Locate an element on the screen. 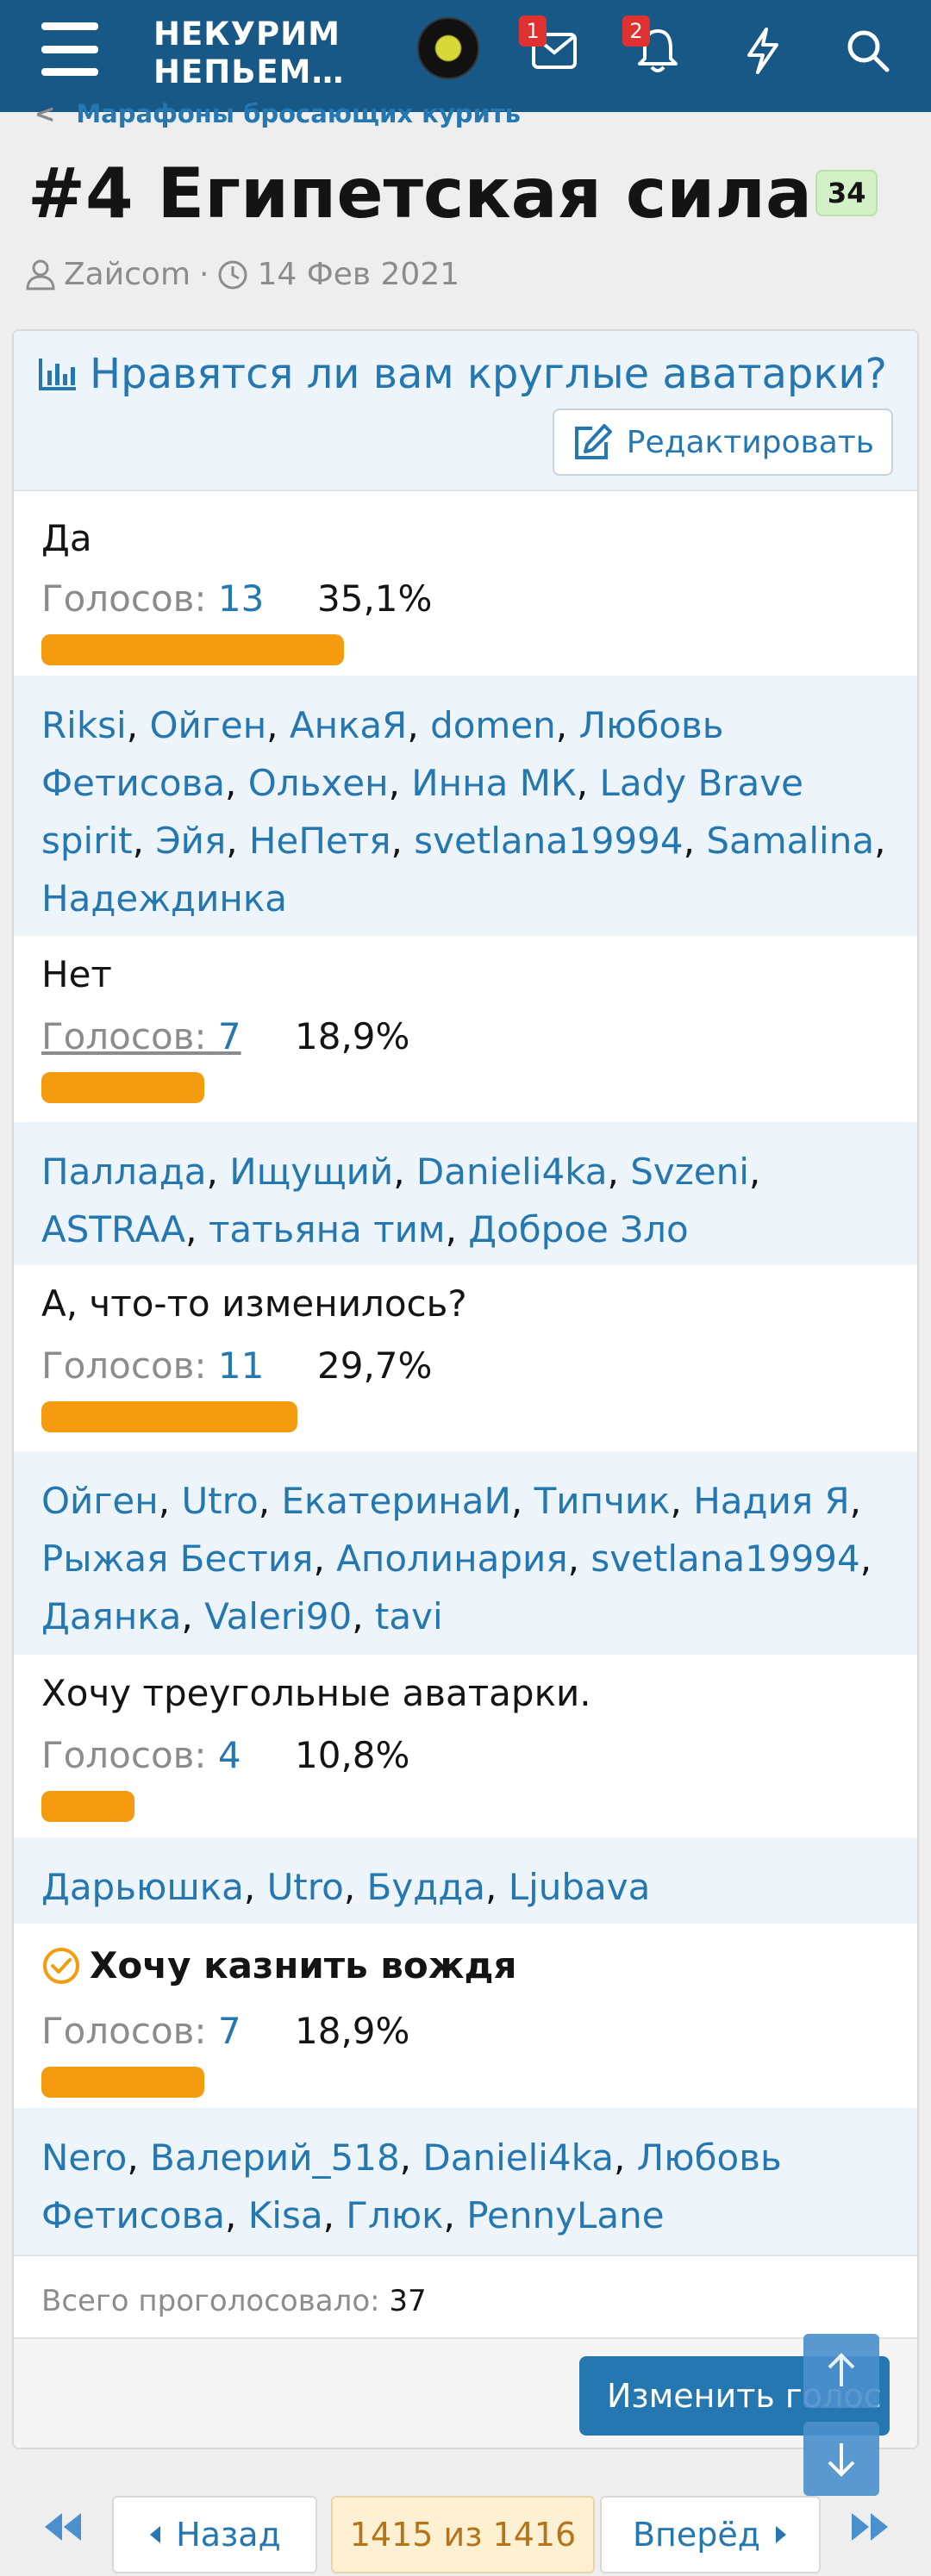 The image size is (931, 2576). voter-link: PennyLane is located at coordinates (565, 2215).